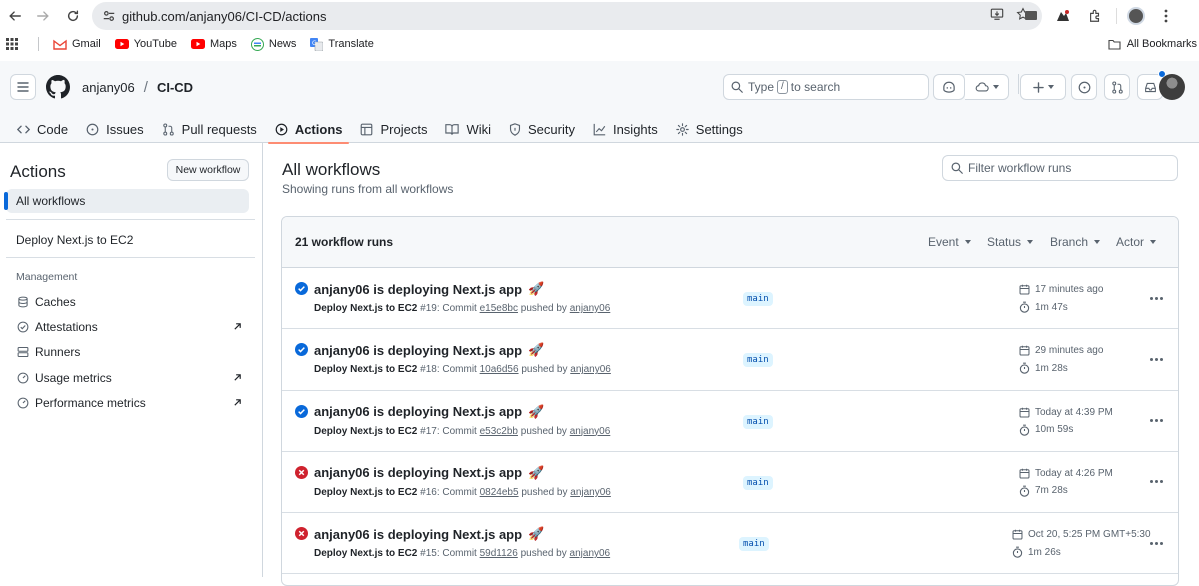  What do you see at coordinates (342, 44) in the screenshot?
I see `bookmark-translate: G Translate` at bounding box center [342, 44].